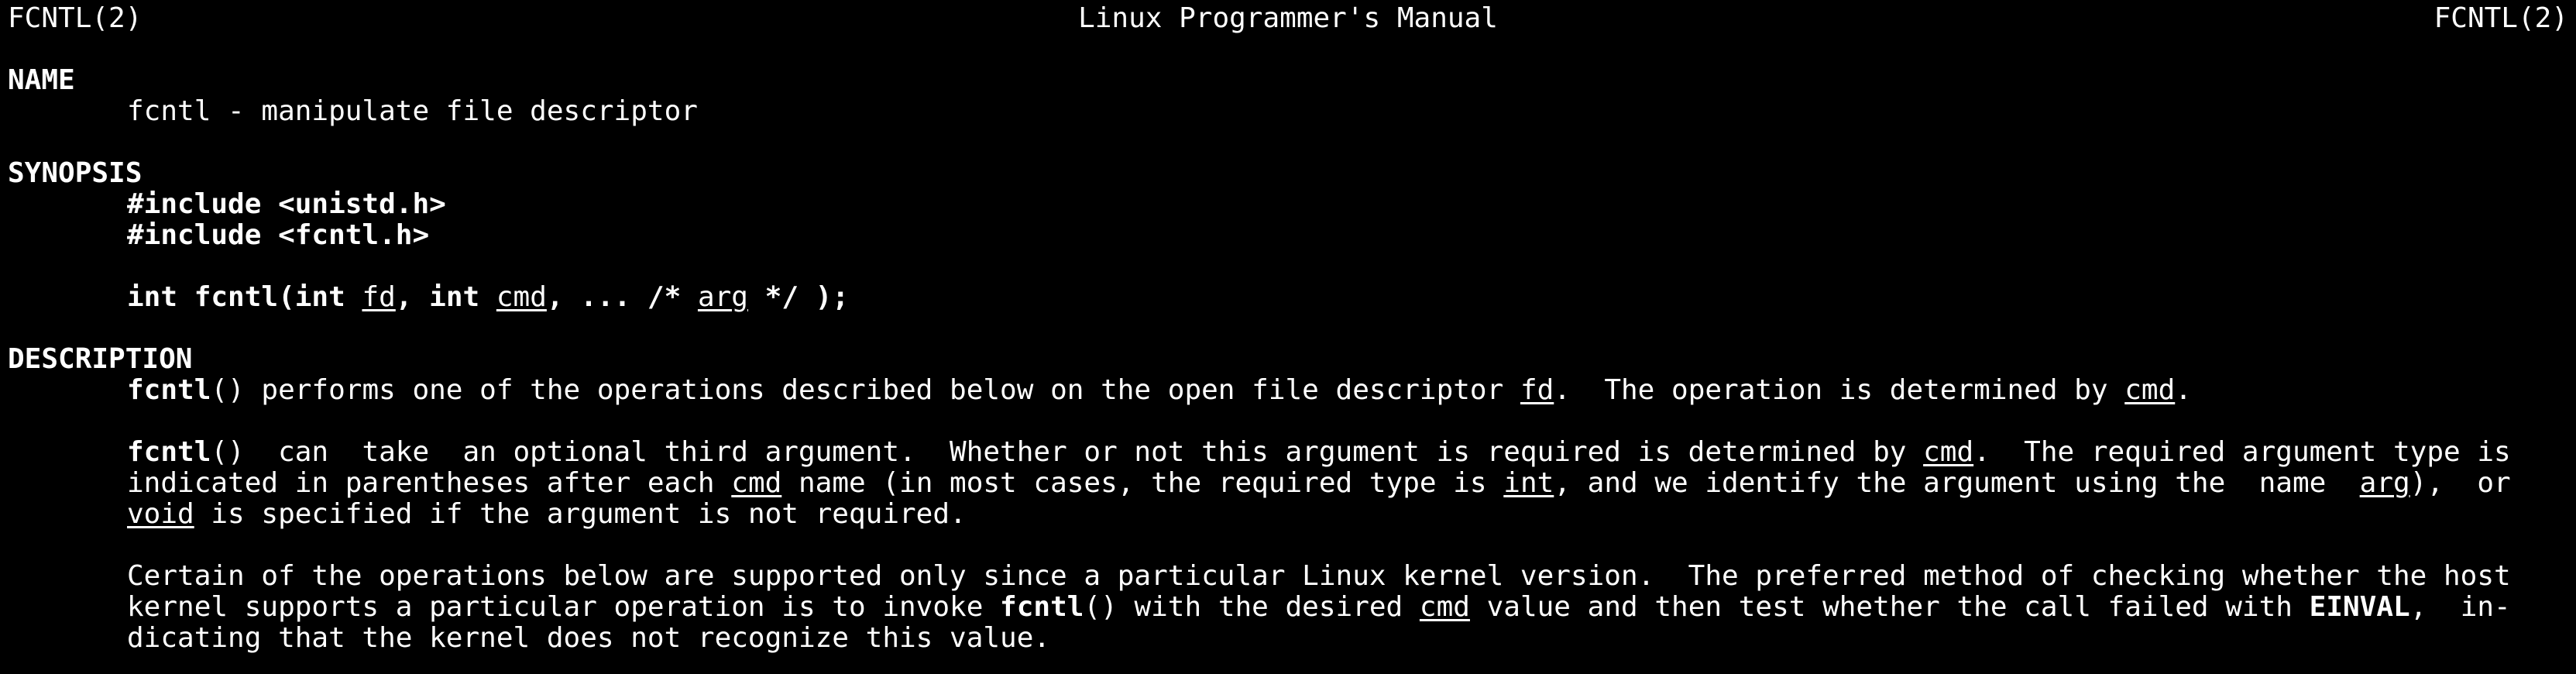 The width and height of the screenshot is (2576, 674). I want to click on arg-arg: arg, so click(2384, 483).